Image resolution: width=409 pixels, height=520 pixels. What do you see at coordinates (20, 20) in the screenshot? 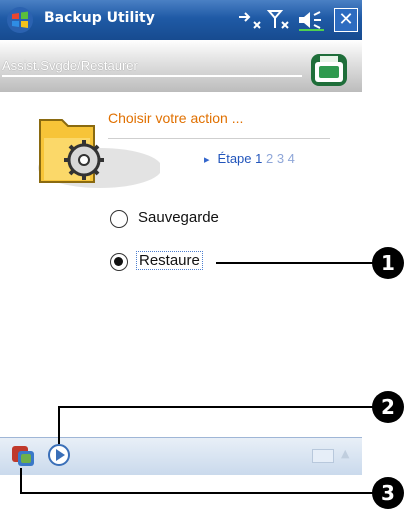
I see `start-logo-icon` at bounding box center [20, 20].